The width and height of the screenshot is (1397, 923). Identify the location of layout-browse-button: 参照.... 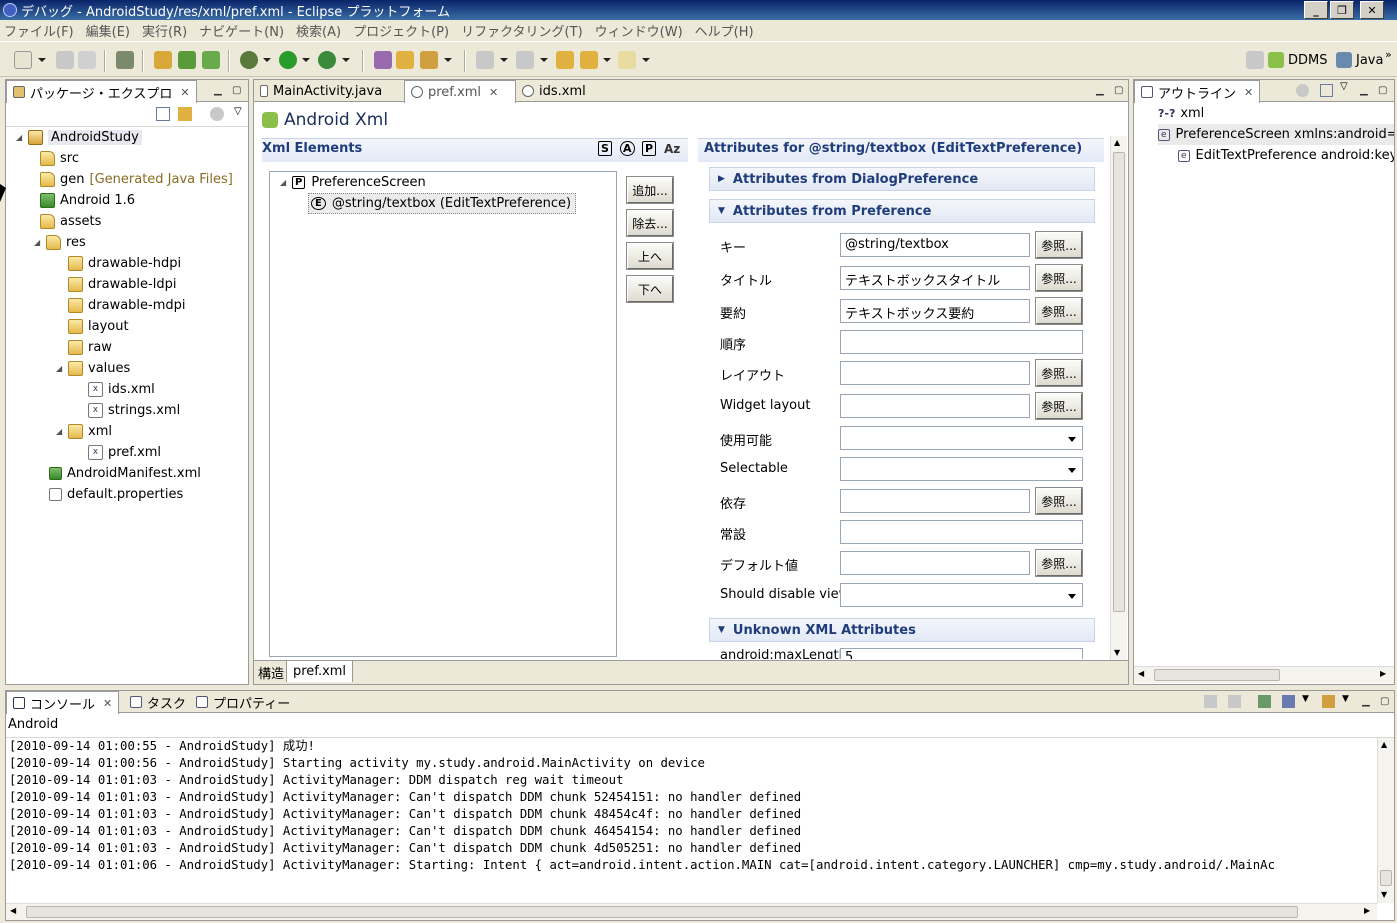
(1059, 373).